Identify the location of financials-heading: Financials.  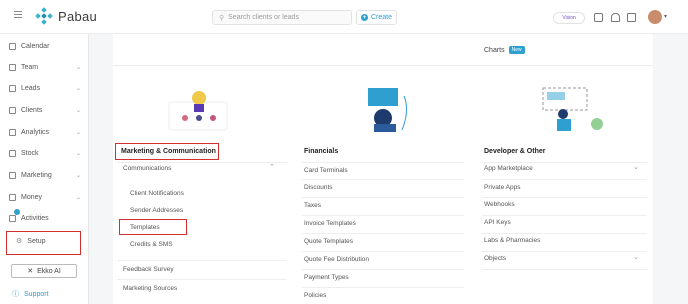
(321, 151).